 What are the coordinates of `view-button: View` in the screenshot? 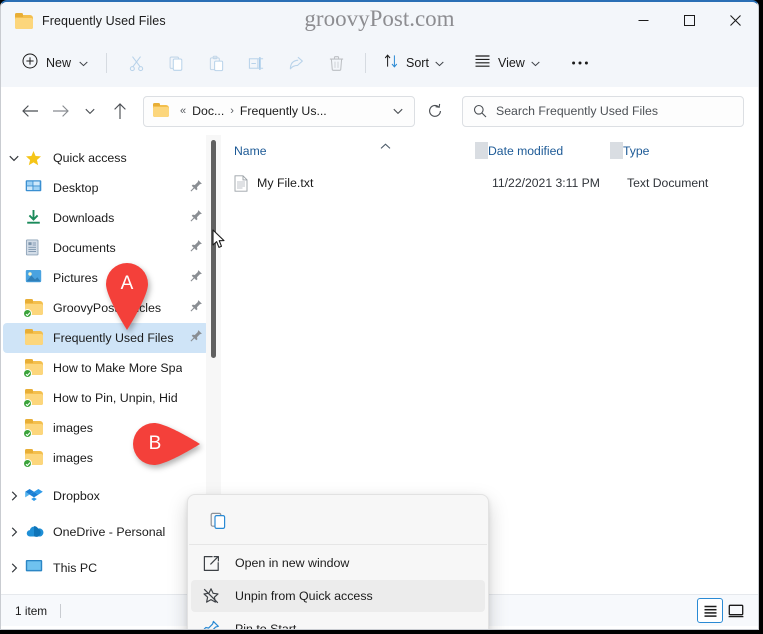 It's located at (507, 63).